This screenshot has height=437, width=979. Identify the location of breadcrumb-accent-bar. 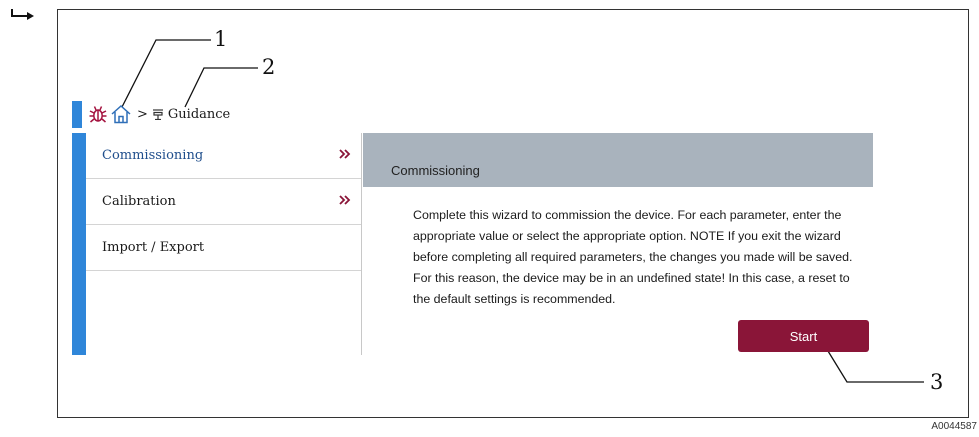
(77, 114).